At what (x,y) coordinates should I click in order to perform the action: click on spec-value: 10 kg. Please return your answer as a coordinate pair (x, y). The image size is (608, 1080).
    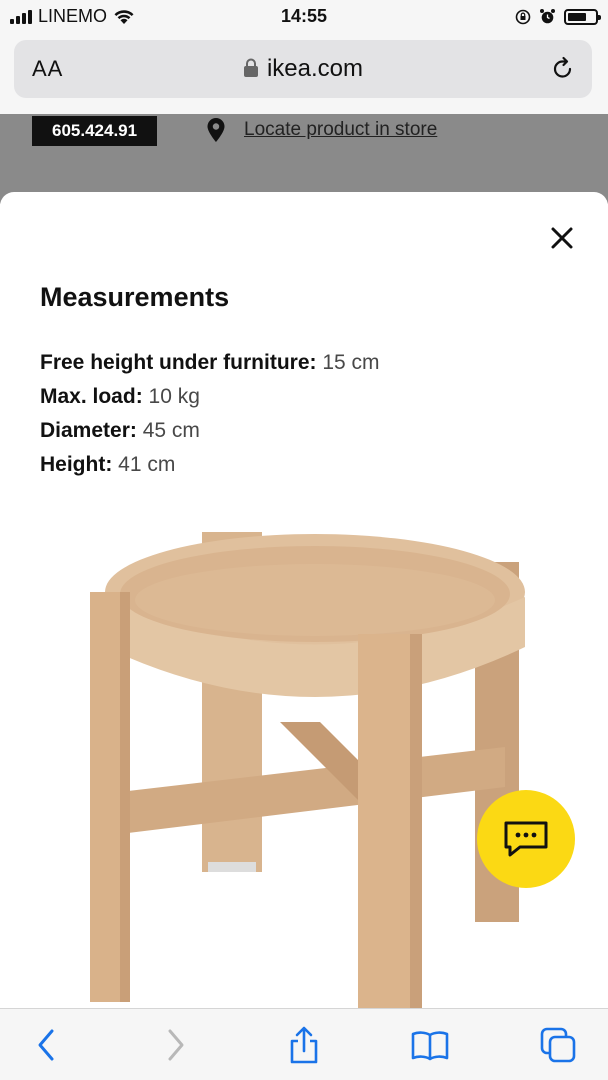
    Looking at the image, I should click on (171, 396).